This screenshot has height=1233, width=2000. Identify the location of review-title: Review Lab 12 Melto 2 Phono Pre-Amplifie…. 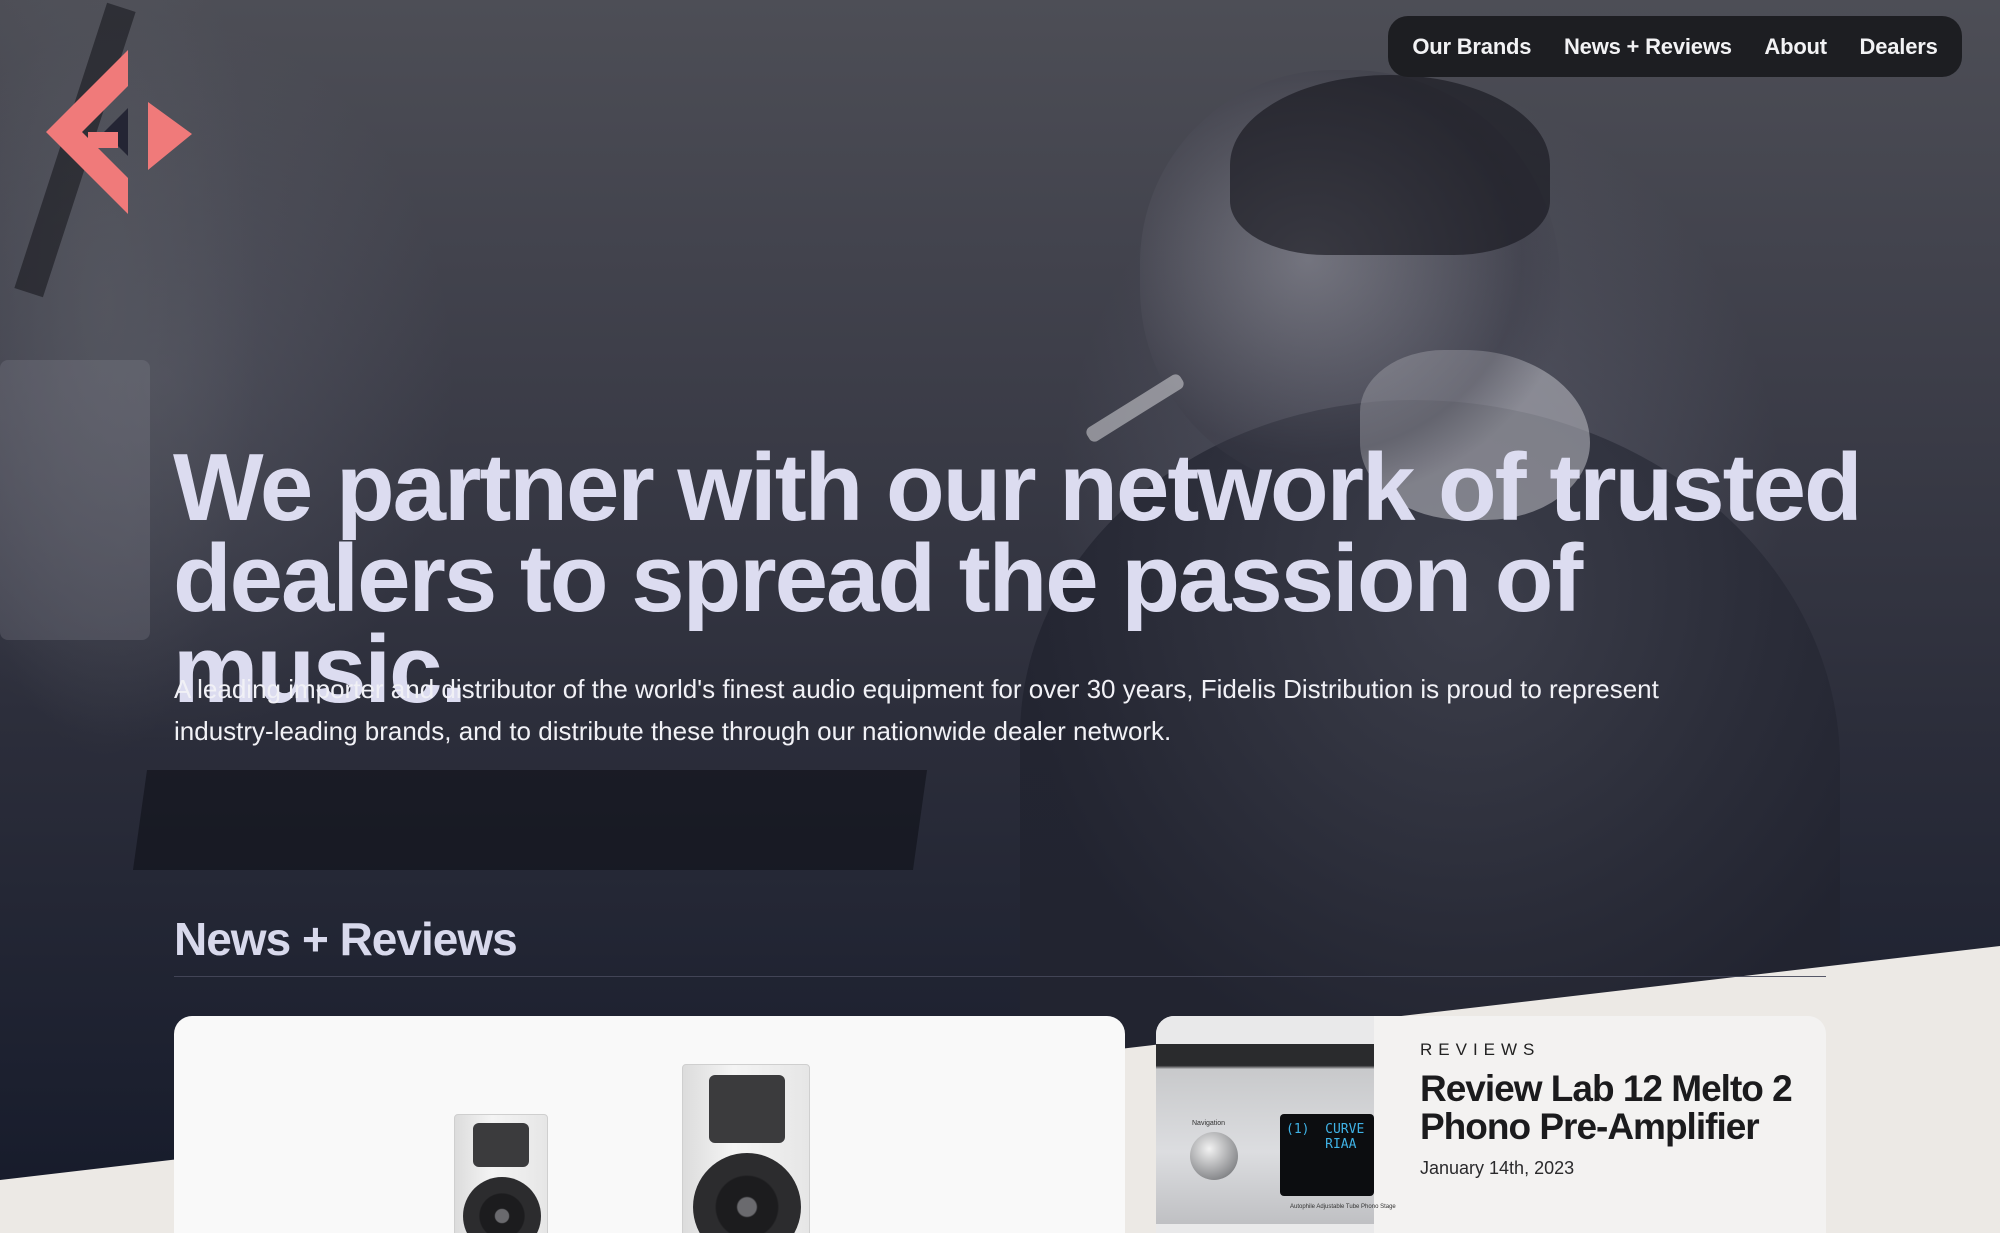
(1615, 1108).